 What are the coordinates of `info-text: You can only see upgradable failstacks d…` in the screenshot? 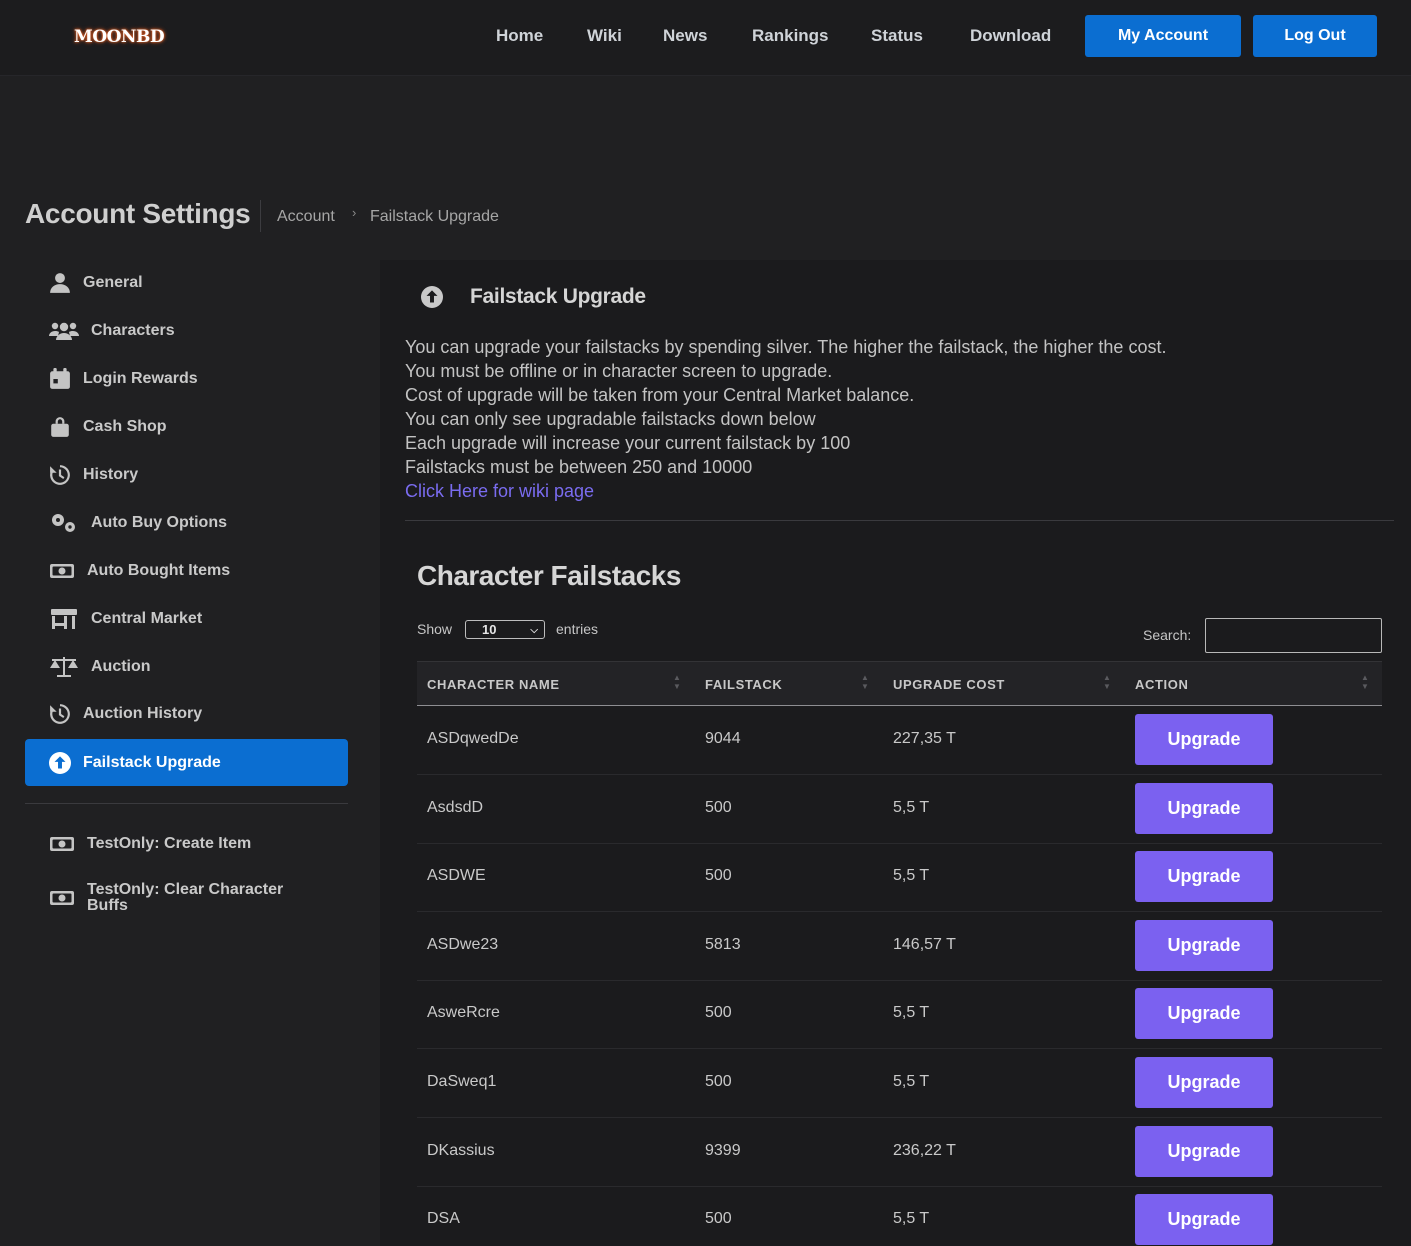 It's located at (610, 419).